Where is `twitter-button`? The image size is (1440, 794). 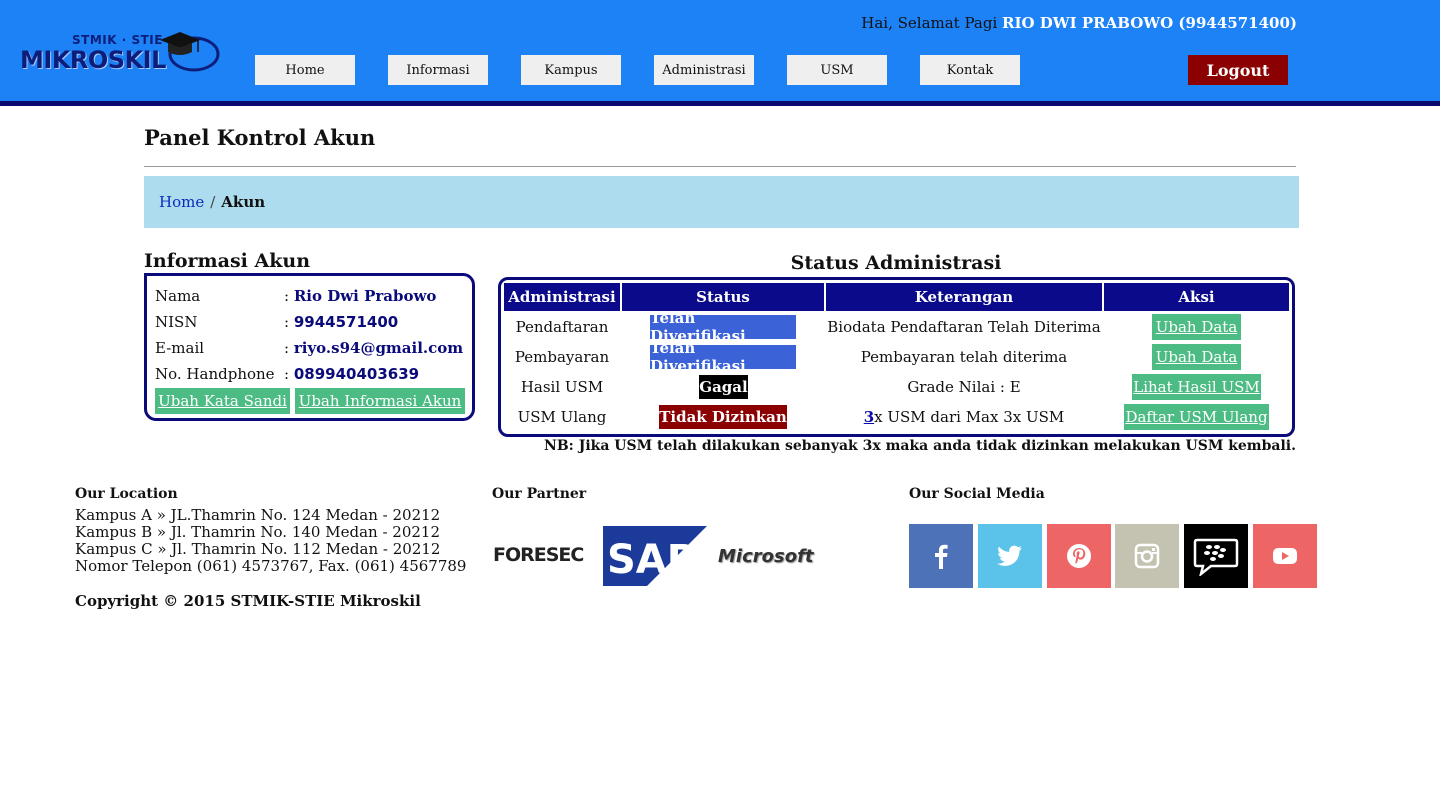 twitter-button is located at coordinates (1010, 556).